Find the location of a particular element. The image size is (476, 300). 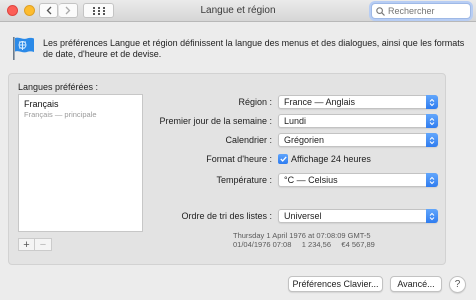

calendar-label: Calendrier : is located at coordinates (248, 140).